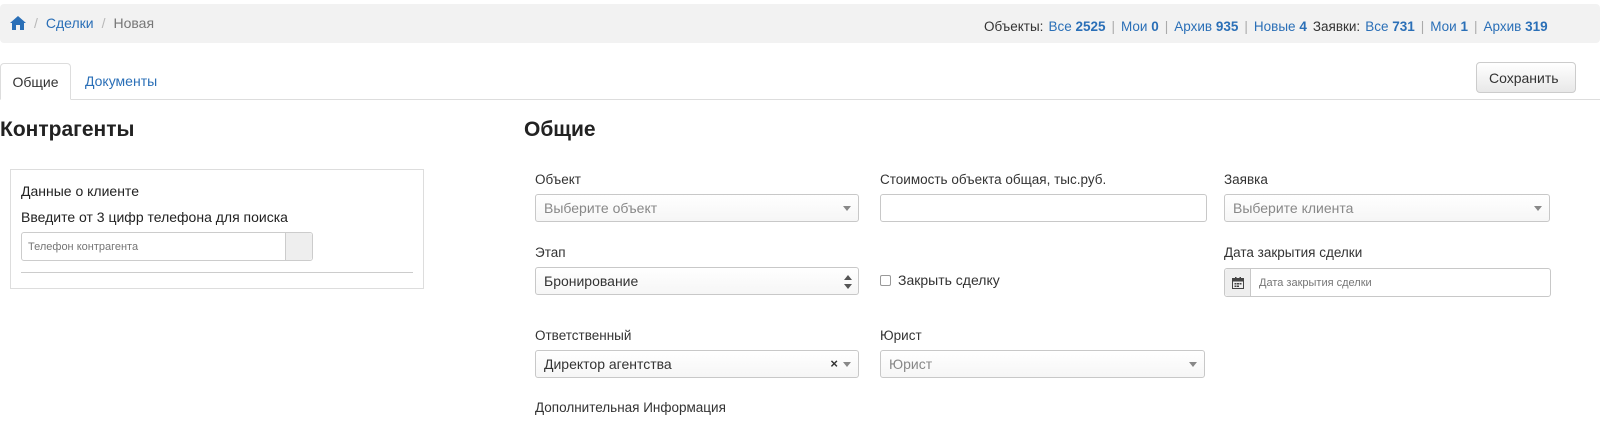 The image size is (1600, 424). I want to click on clear-icon: ×, so click(834, 364).